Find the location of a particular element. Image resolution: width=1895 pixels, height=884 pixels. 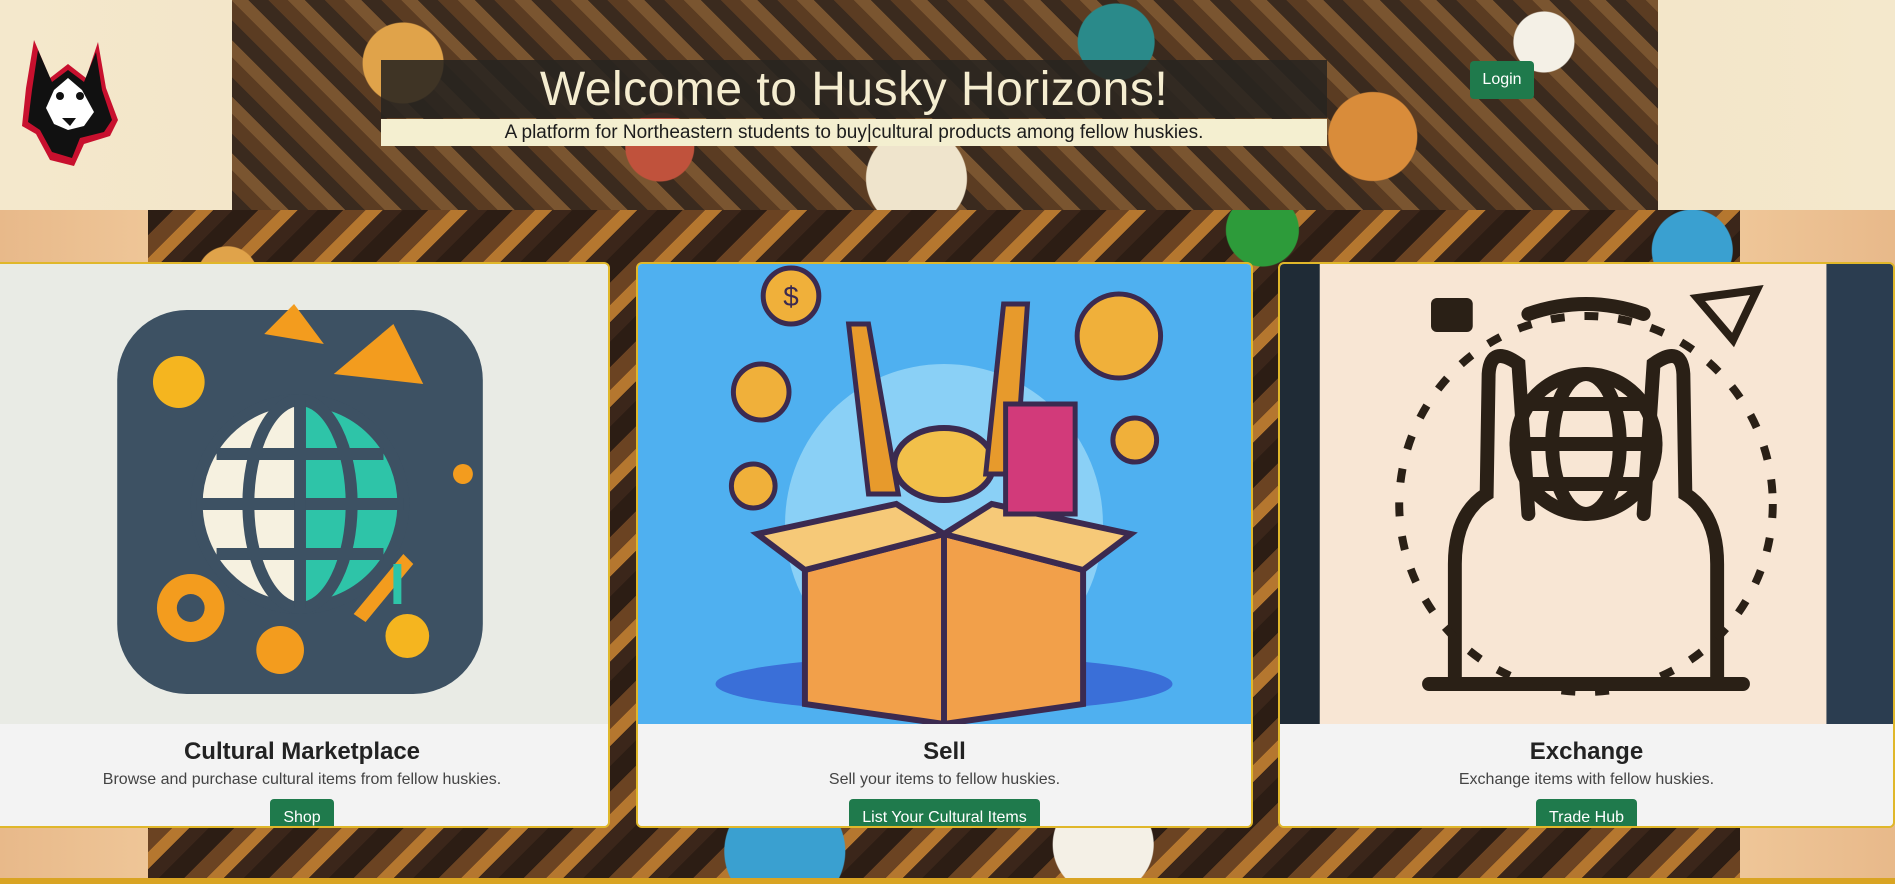

card-description: Exchange items with fellow huskies. is located at coordinates (1586, 779).